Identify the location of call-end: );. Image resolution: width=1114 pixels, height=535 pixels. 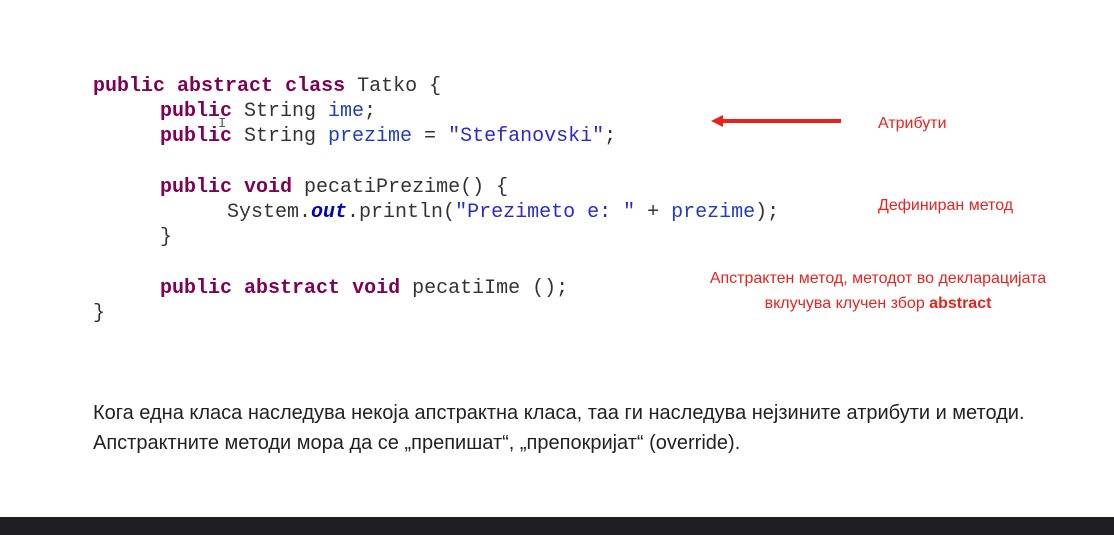
(767, 212).